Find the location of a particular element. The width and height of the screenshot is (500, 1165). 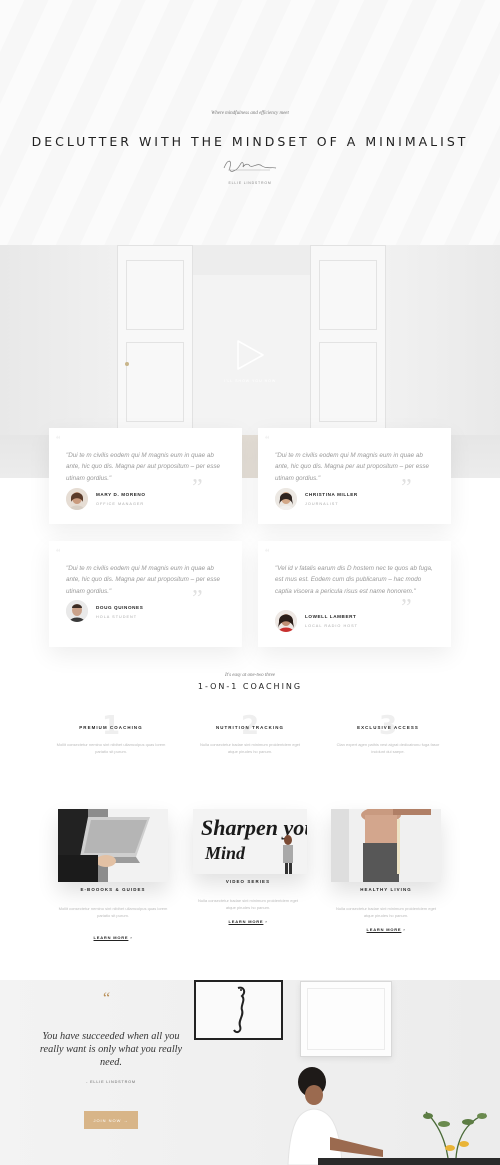

floor-wood is located at coordinates (250, 456).